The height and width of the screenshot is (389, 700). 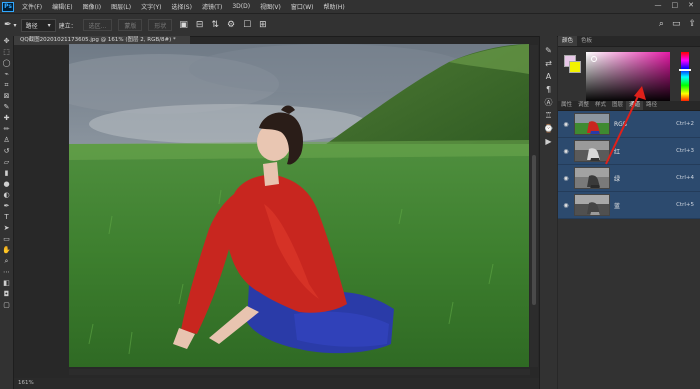 I want to click on blur-tool-icon: ●, so click(x=6, y=184).